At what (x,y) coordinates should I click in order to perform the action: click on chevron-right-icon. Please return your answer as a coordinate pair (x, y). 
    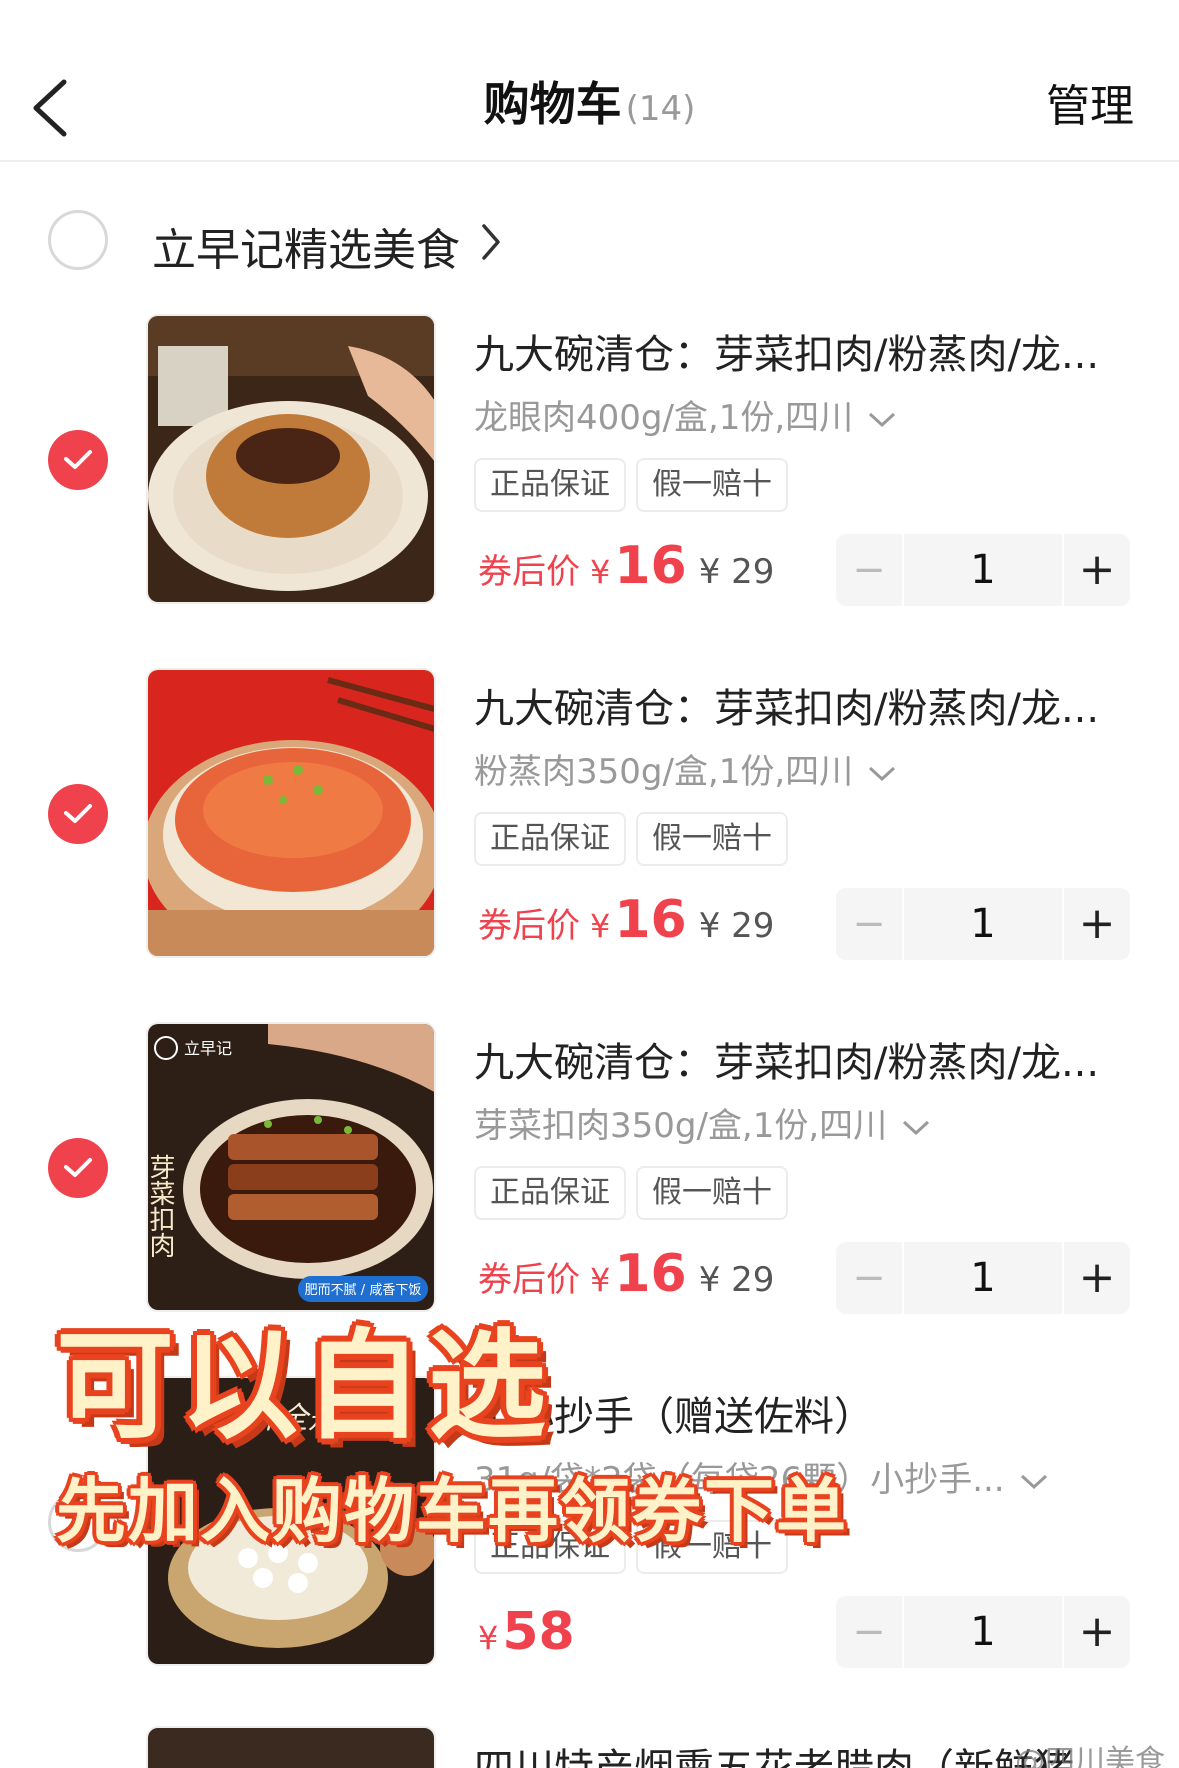
    Looking at the image, I should click on (491, 242).